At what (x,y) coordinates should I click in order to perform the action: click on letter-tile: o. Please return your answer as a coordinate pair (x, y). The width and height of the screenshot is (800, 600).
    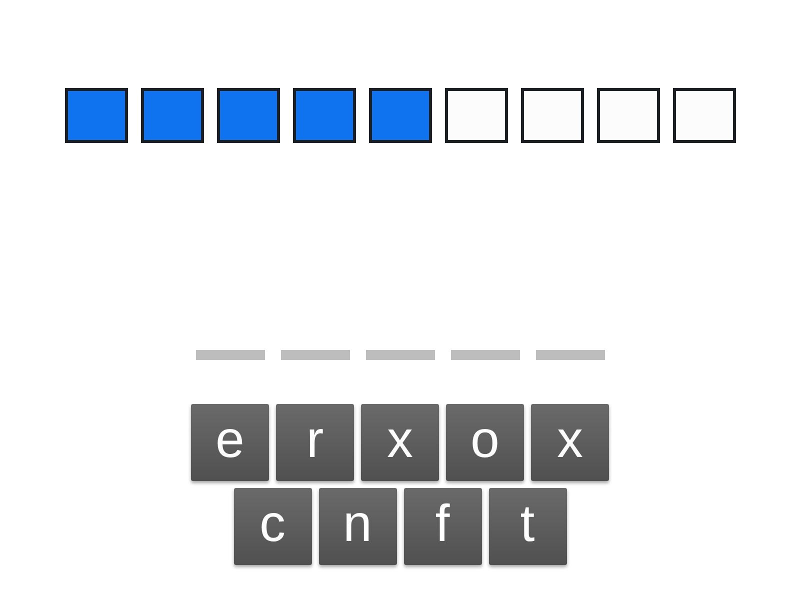
    Looking at the image, I should click on (485, 442).